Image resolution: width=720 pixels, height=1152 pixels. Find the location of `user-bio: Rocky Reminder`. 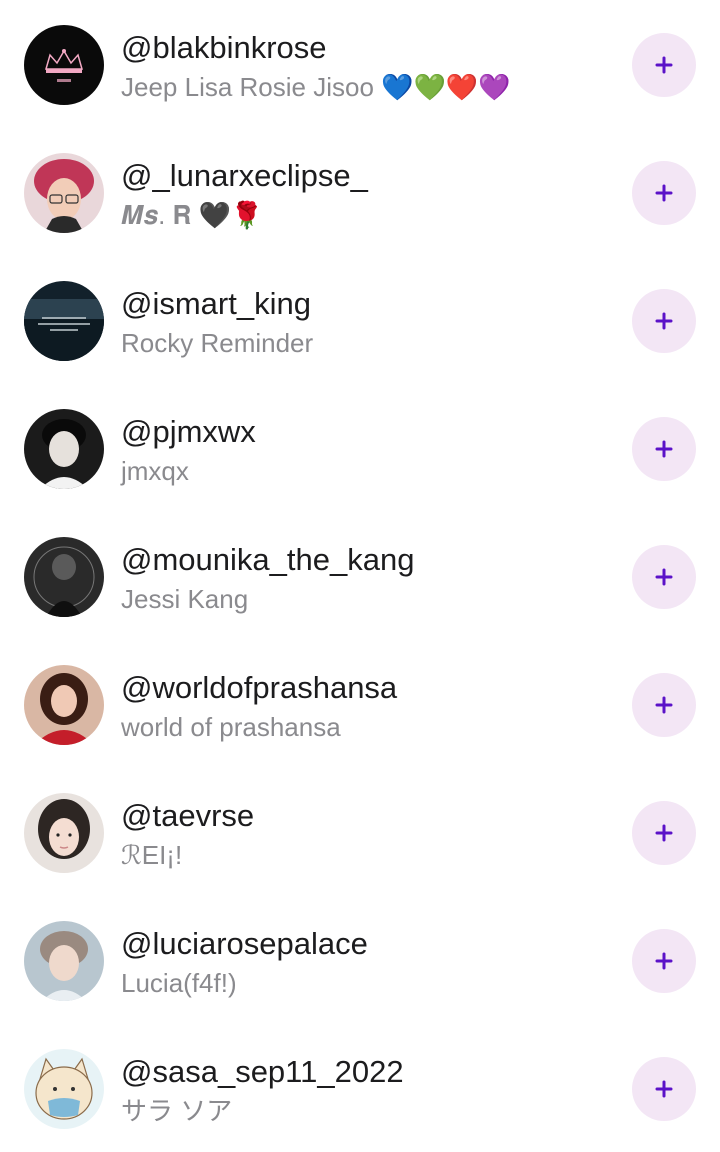

user-bio: Rocky Reminder is located at coordinates (217, 343).